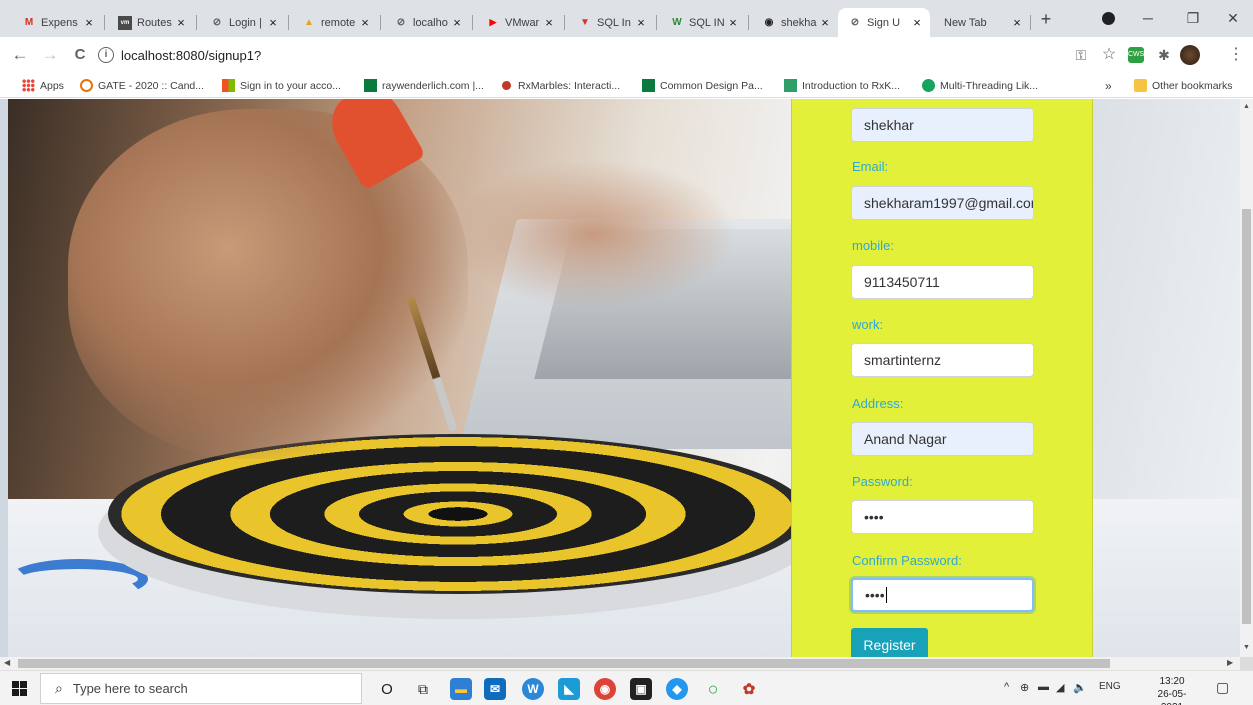 The height and width of the screenshot is (705, 1253). I want to click on wifi-icon: ◢, so click(1060, 687).